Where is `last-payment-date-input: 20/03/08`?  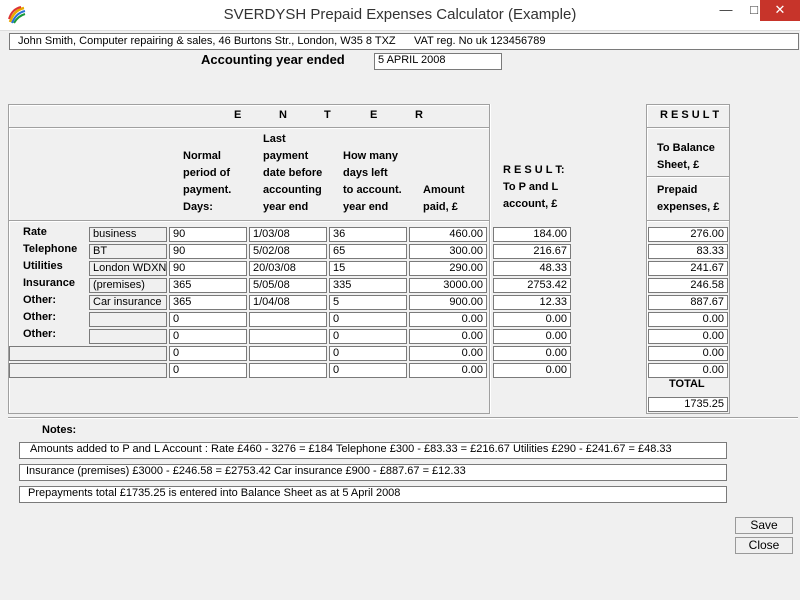 last-payment-date-input: 20/03/08 is located at coordinates (288, 268).